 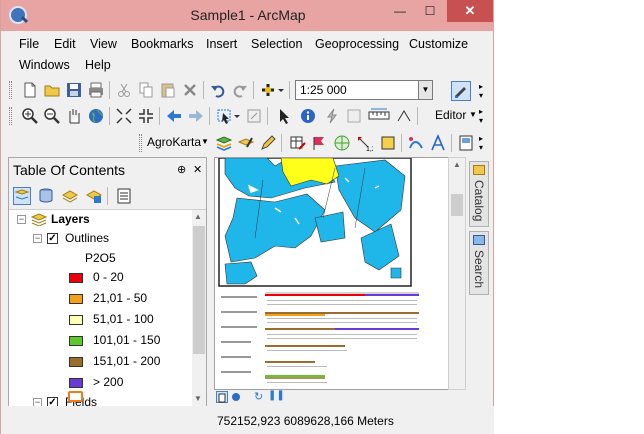 What do you see at coordinates (103, 44) in the screenshot?
I see `menu-view: View` at bounding box center [103, 44].